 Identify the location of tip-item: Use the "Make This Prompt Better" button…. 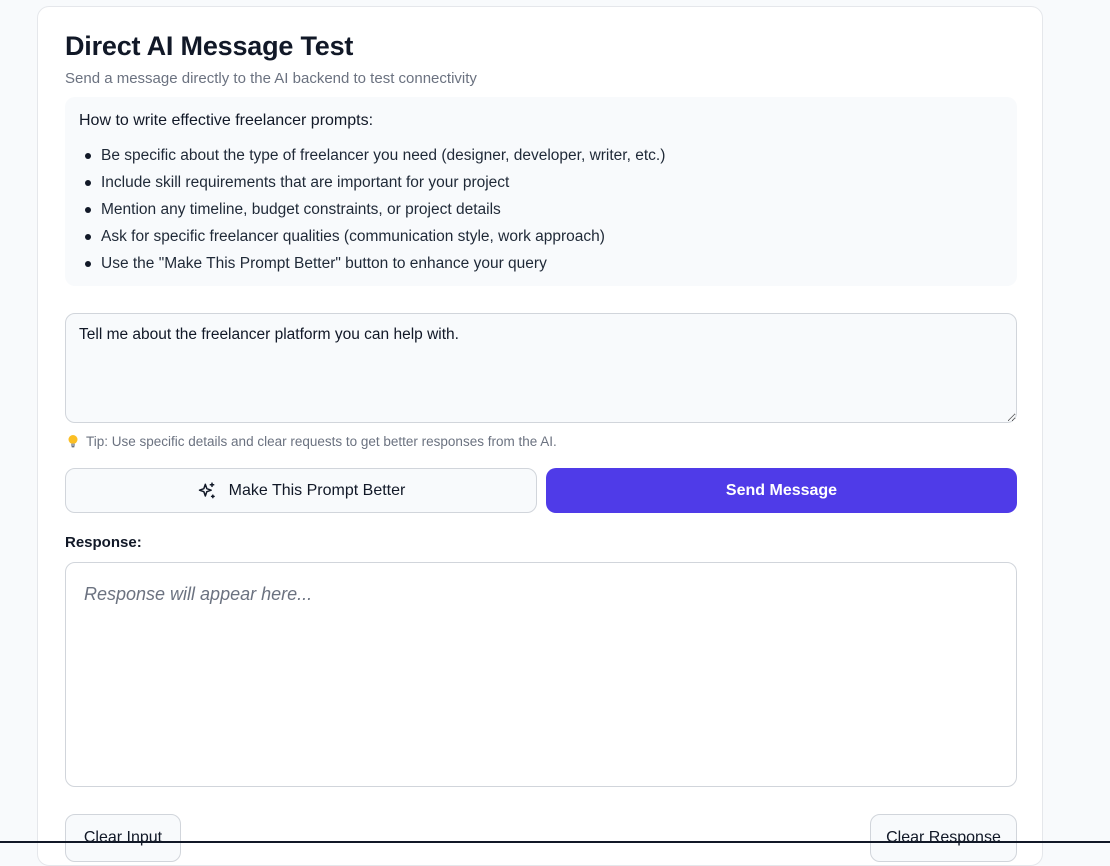
(372, 263).